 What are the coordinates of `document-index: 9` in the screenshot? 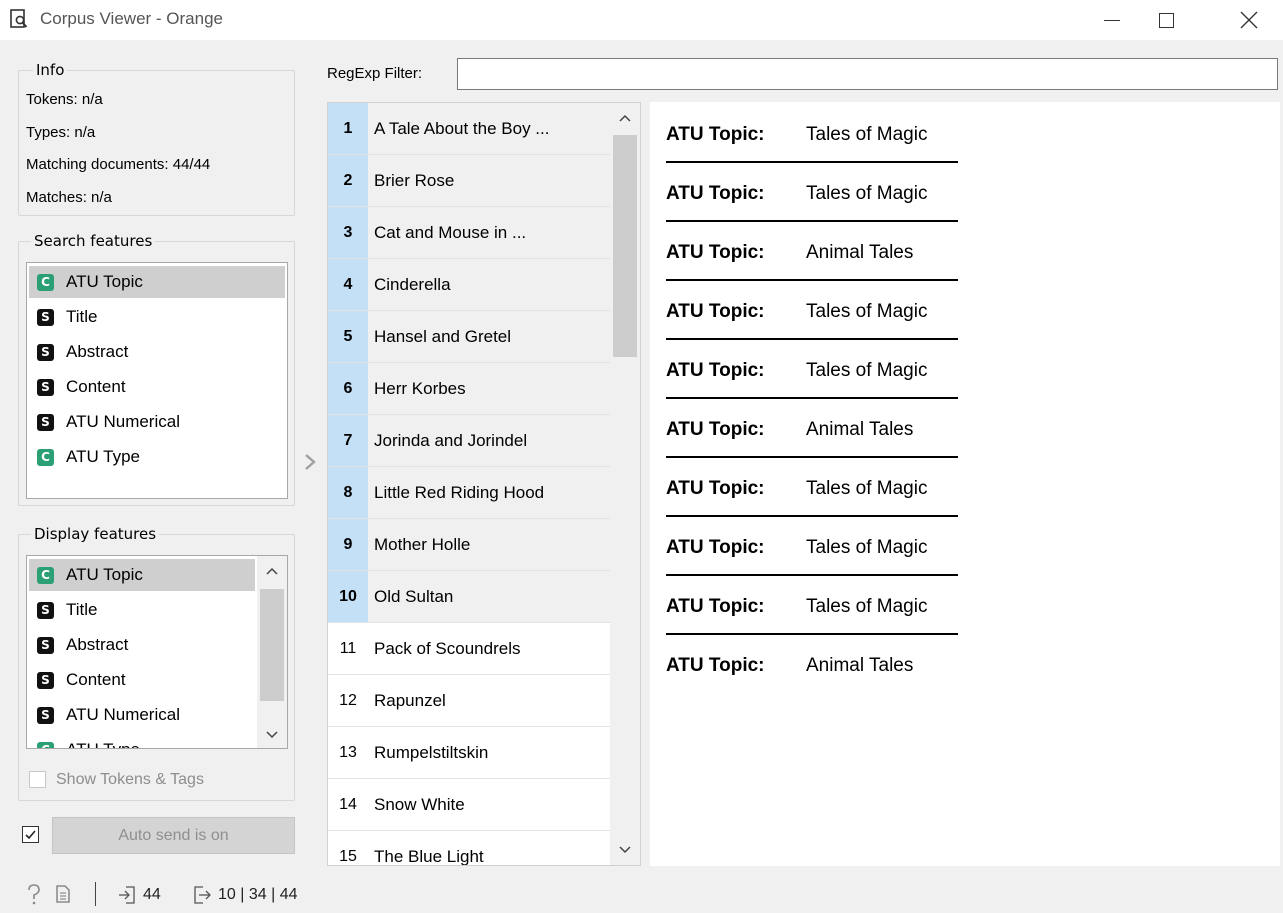 It's located at (348, 544).